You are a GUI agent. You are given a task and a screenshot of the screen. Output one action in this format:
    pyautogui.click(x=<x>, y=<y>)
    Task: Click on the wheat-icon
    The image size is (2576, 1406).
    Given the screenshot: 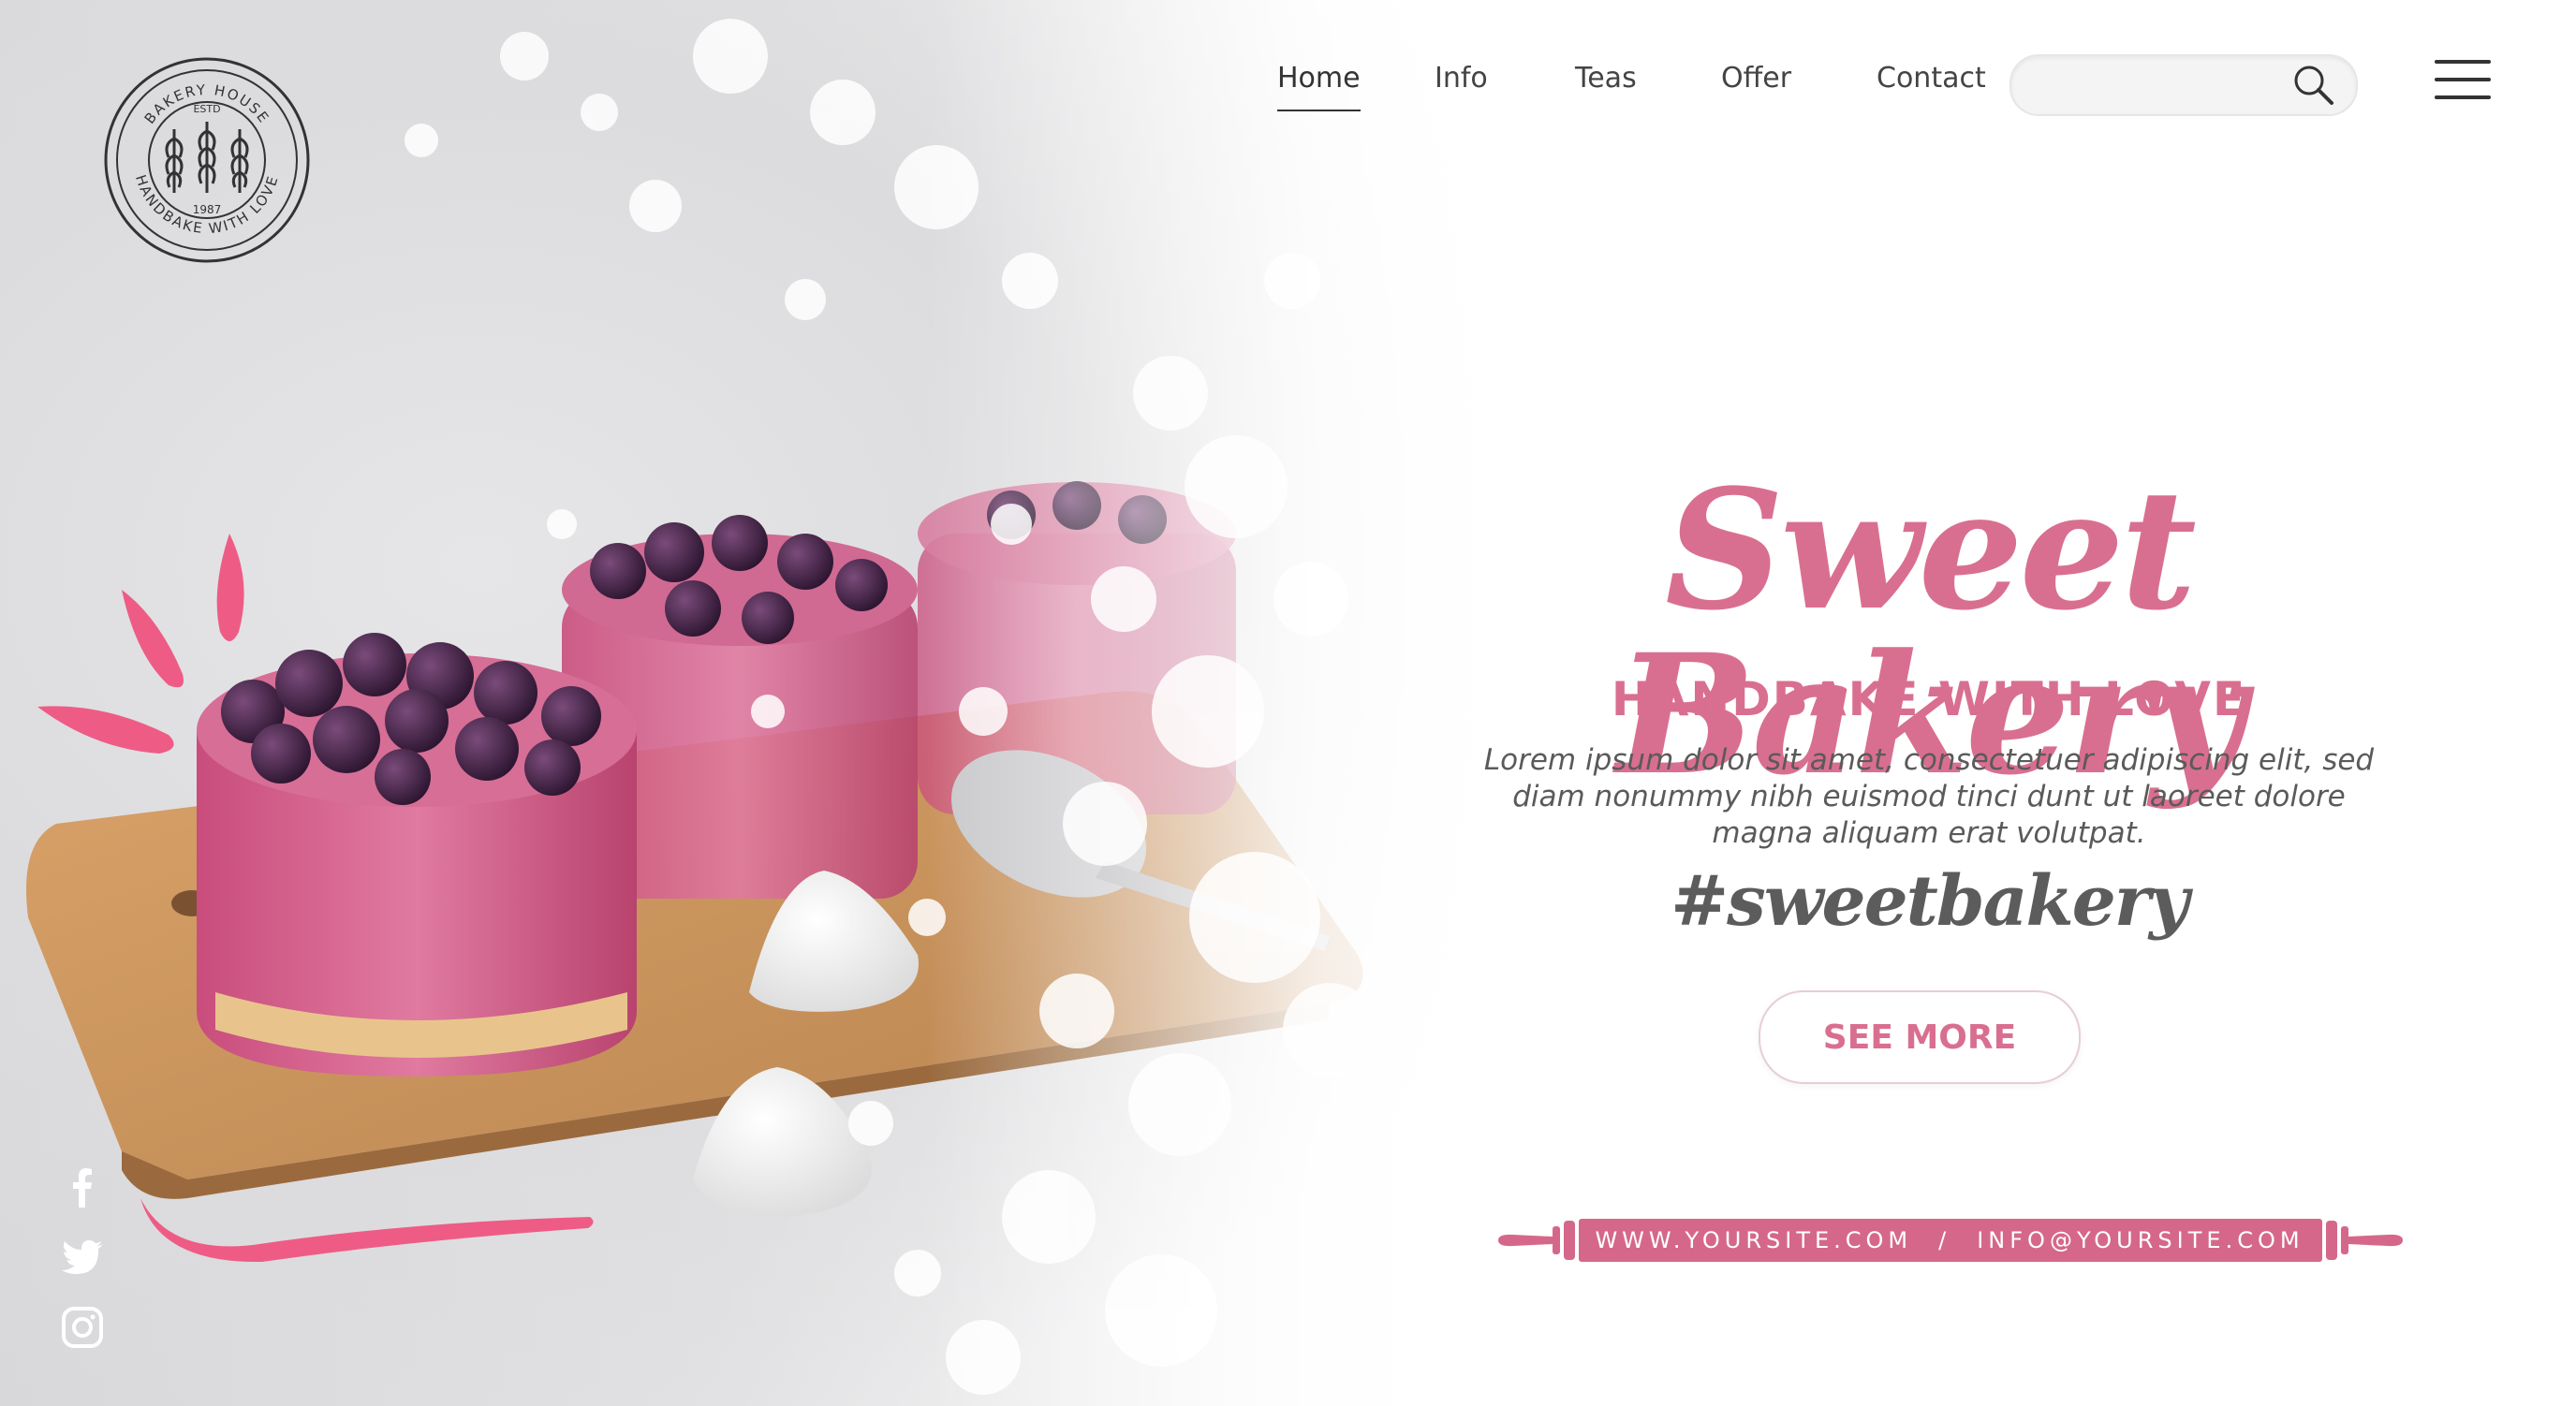 What is the action you would take?
    pyautogui.click(x=207, y=157)
    